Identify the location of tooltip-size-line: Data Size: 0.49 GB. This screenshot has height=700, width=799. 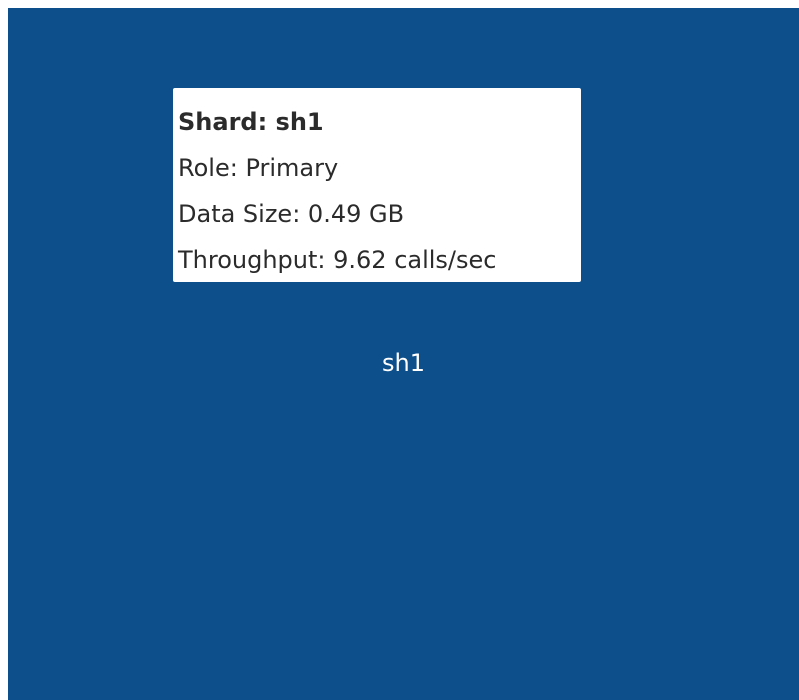
(377, 214).